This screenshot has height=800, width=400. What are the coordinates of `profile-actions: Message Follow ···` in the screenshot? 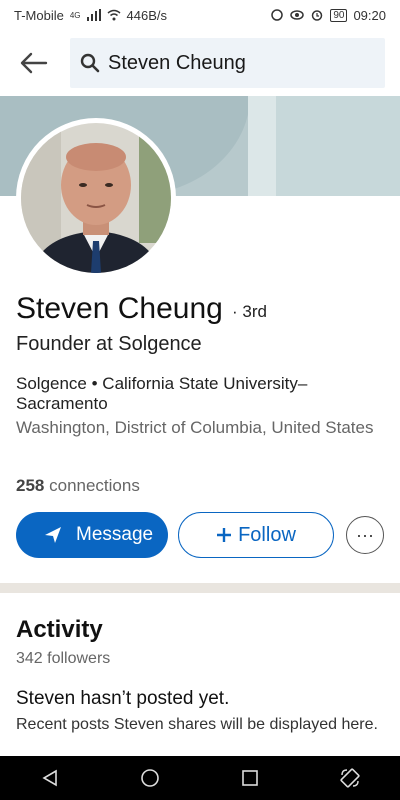 It's located at (201, 535).